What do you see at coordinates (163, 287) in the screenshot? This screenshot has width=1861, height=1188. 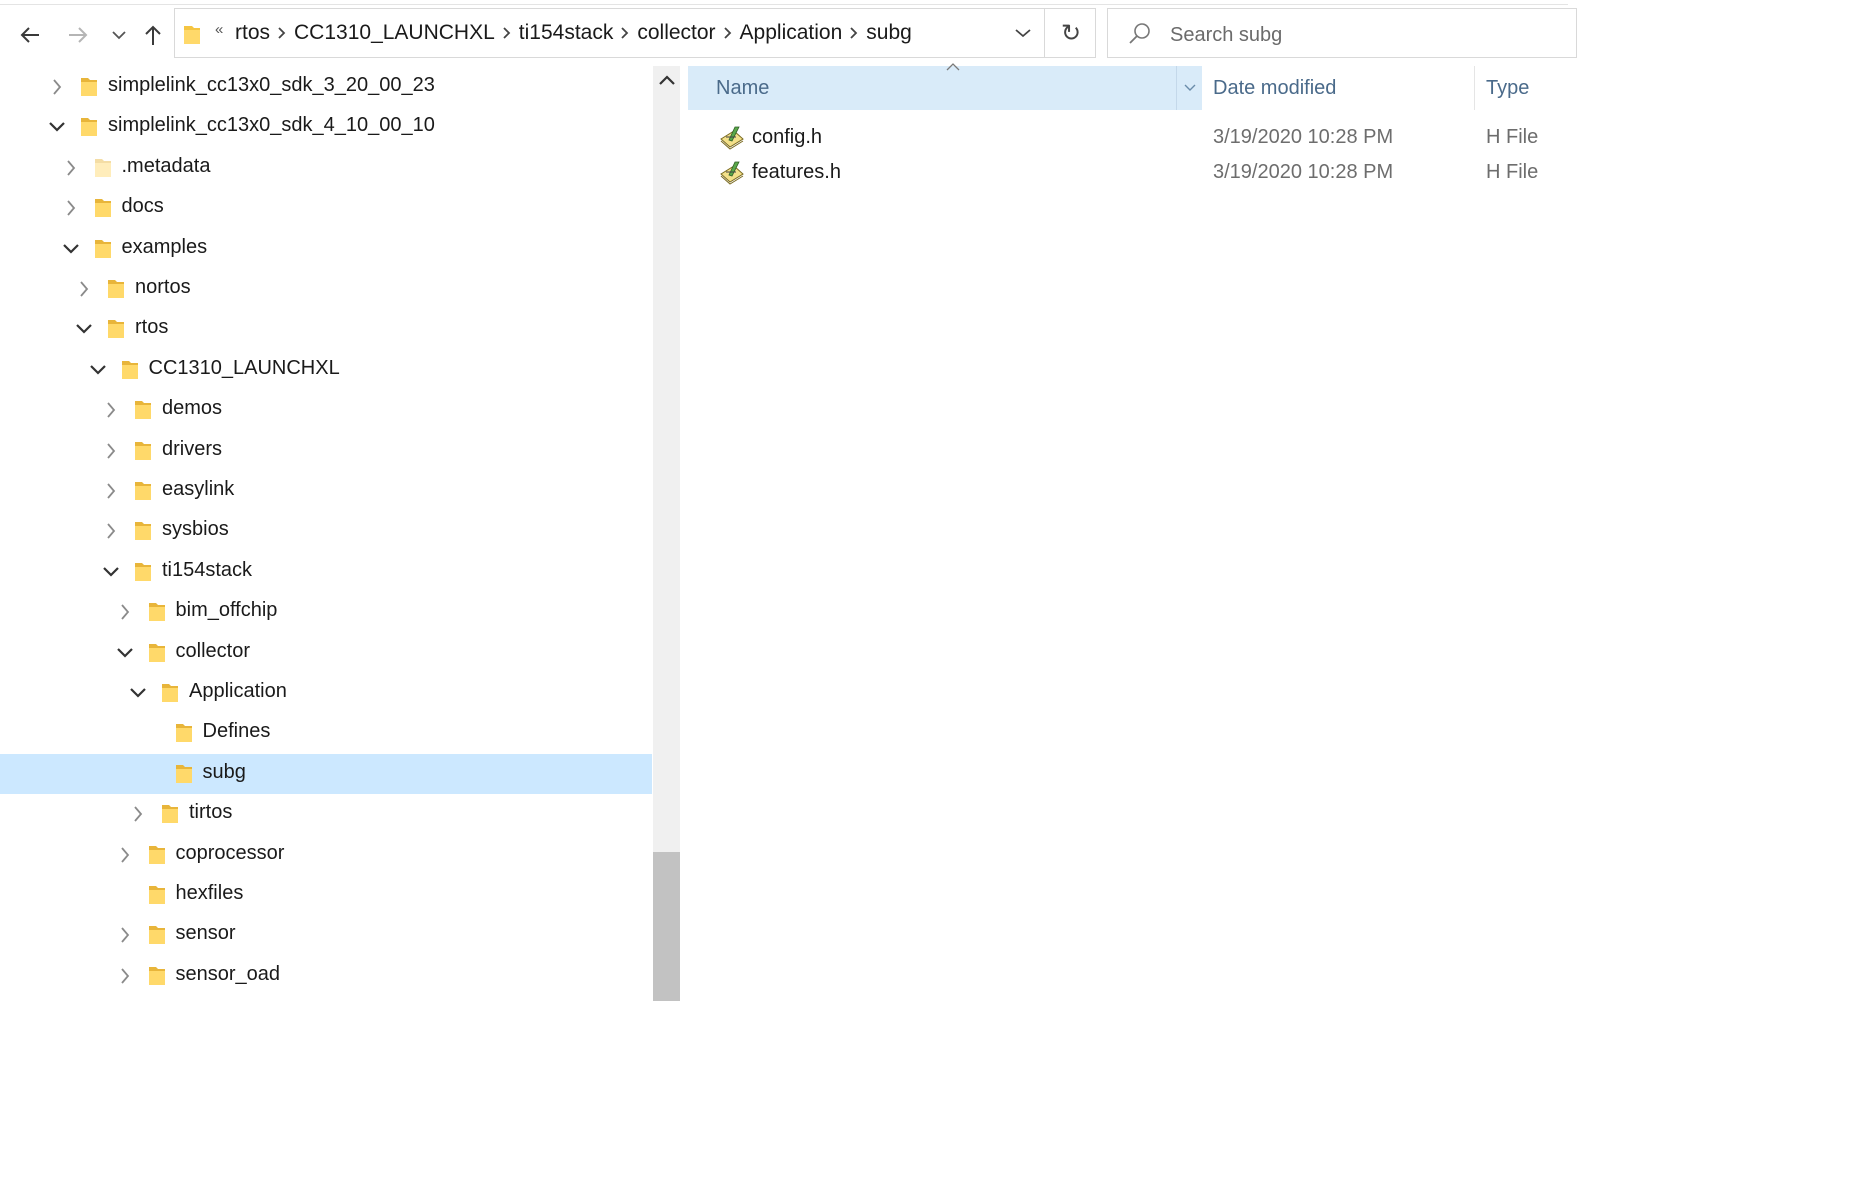 I see `tree-item-label: nortos` at bounding box center [163, 287].